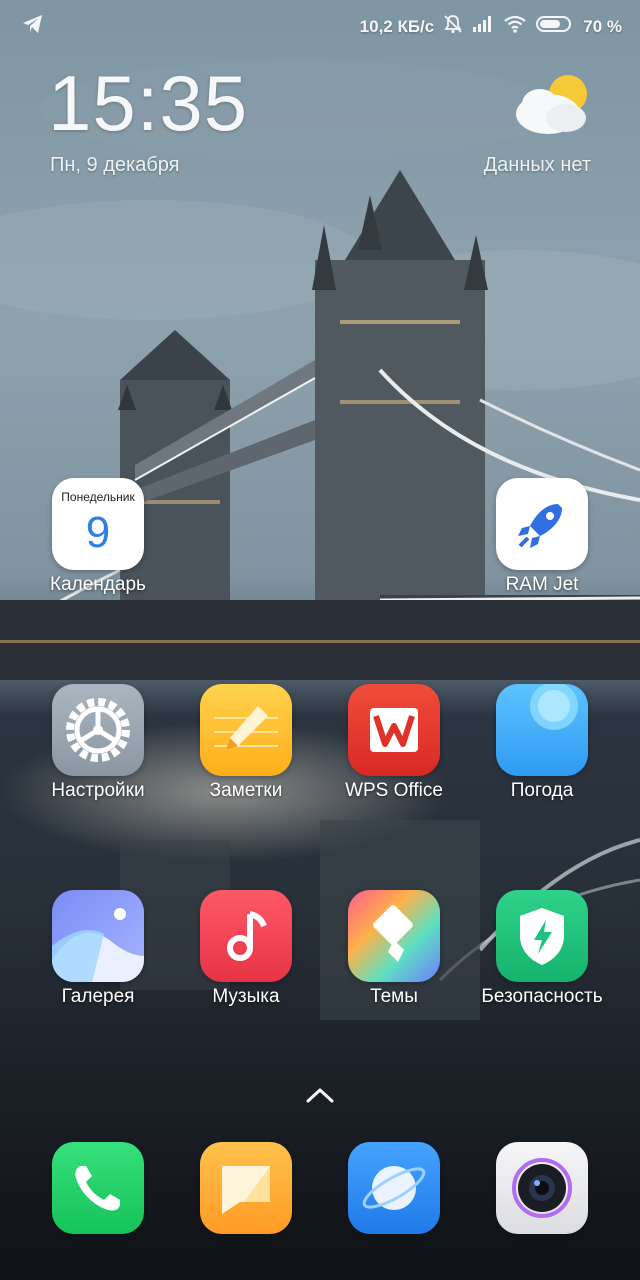 The width and height of the screenshot is (640, 1280). What do you see at coordinates (515, 26) in the screenshot?
I see `wifi-icon` at bounding box center [515, 26].